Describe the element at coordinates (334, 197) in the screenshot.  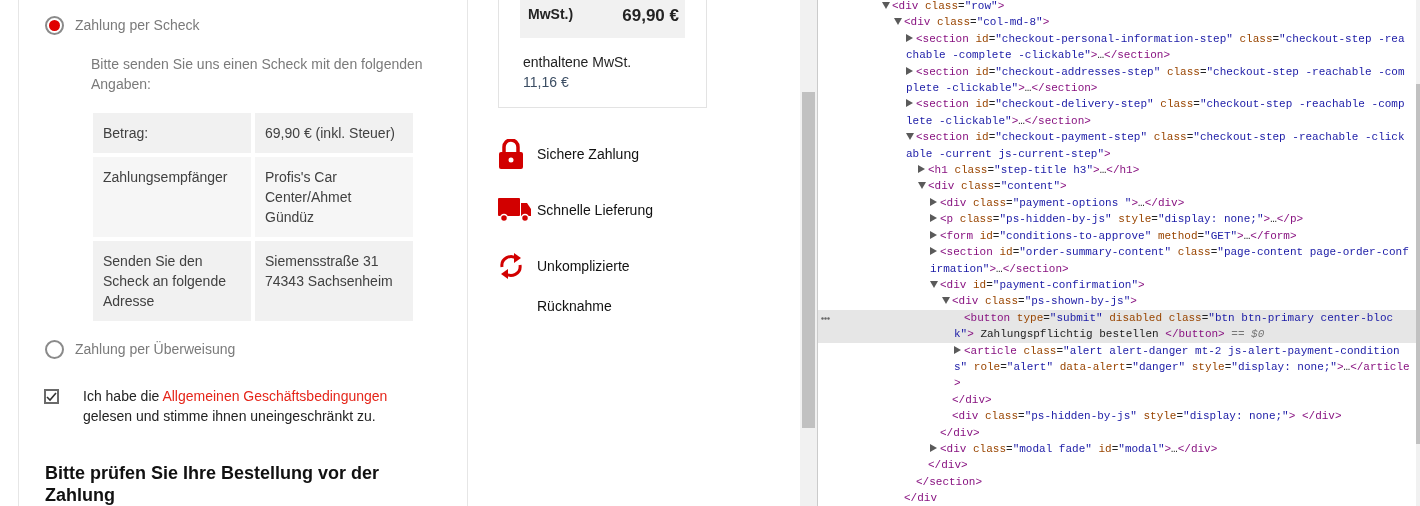
I see `table-cell: Profis's Car Center/Ahmet Gündüz` at that location.